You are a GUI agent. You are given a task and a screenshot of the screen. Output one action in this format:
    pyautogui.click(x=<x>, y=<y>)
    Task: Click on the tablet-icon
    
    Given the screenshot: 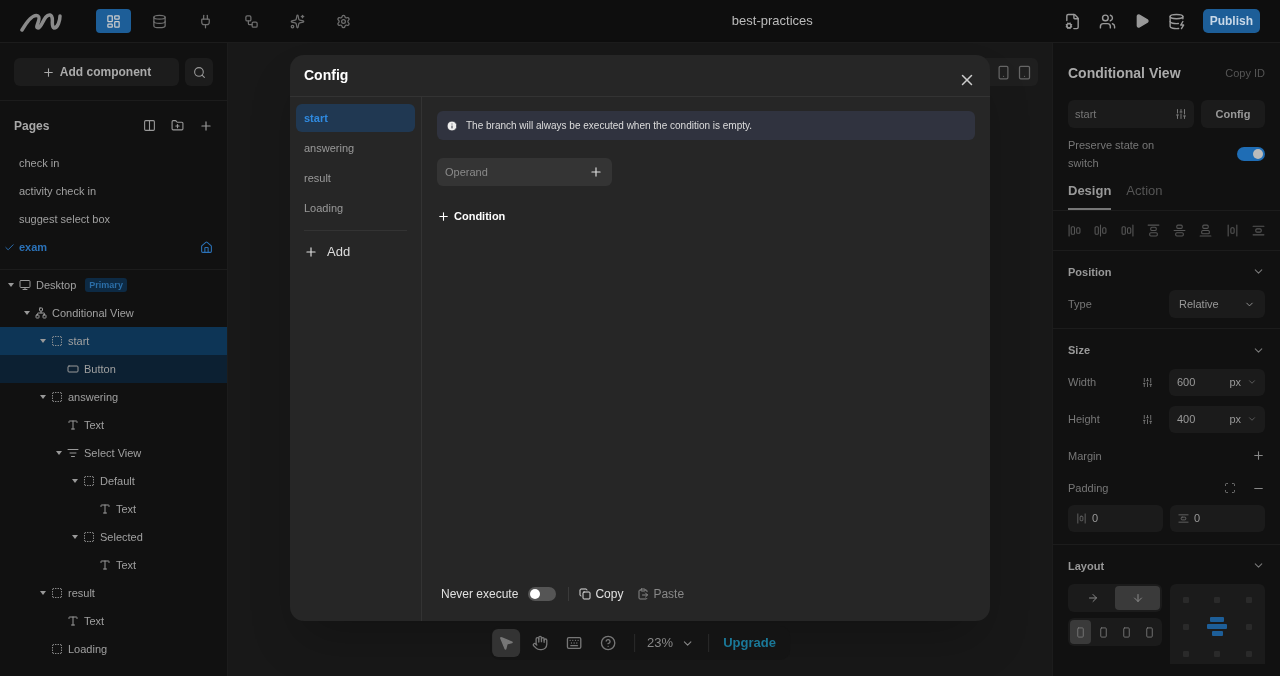 What is the action you would take?
    pyautogui.click(x=1024, y=72)
    